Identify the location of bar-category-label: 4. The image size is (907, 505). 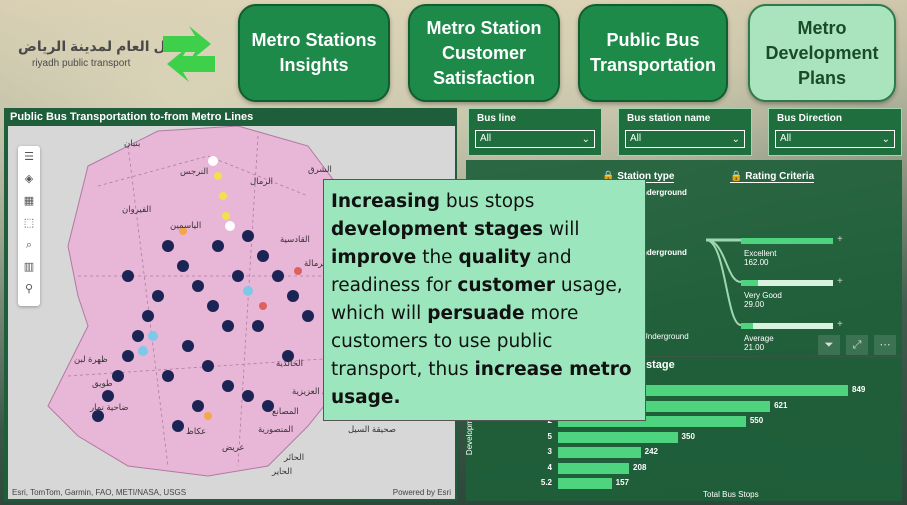
(549, 467).